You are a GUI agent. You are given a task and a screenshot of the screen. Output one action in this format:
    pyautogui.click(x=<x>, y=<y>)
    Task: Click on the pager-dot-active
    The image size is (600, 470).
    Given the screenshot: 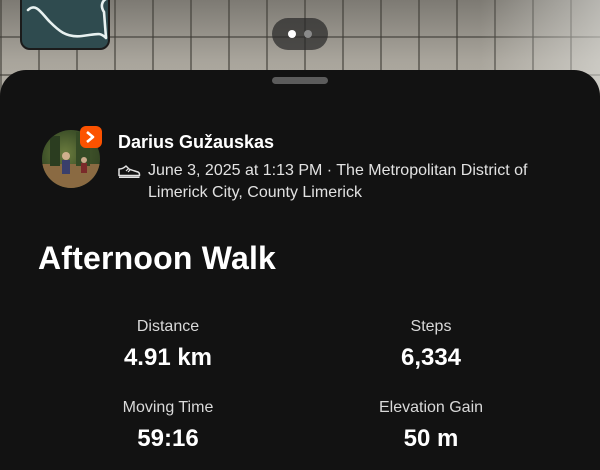 What is the action you would take?
    pyautogui.click(x=292, y=34)
    